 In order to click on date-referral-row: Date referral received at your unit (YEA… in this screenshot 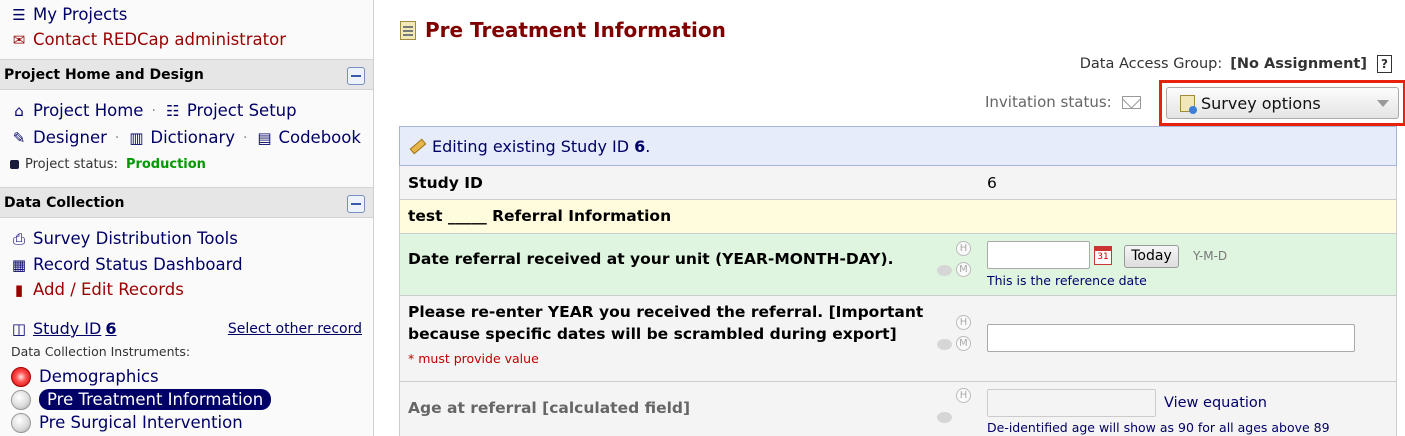, I will do `click(898, 265)`.